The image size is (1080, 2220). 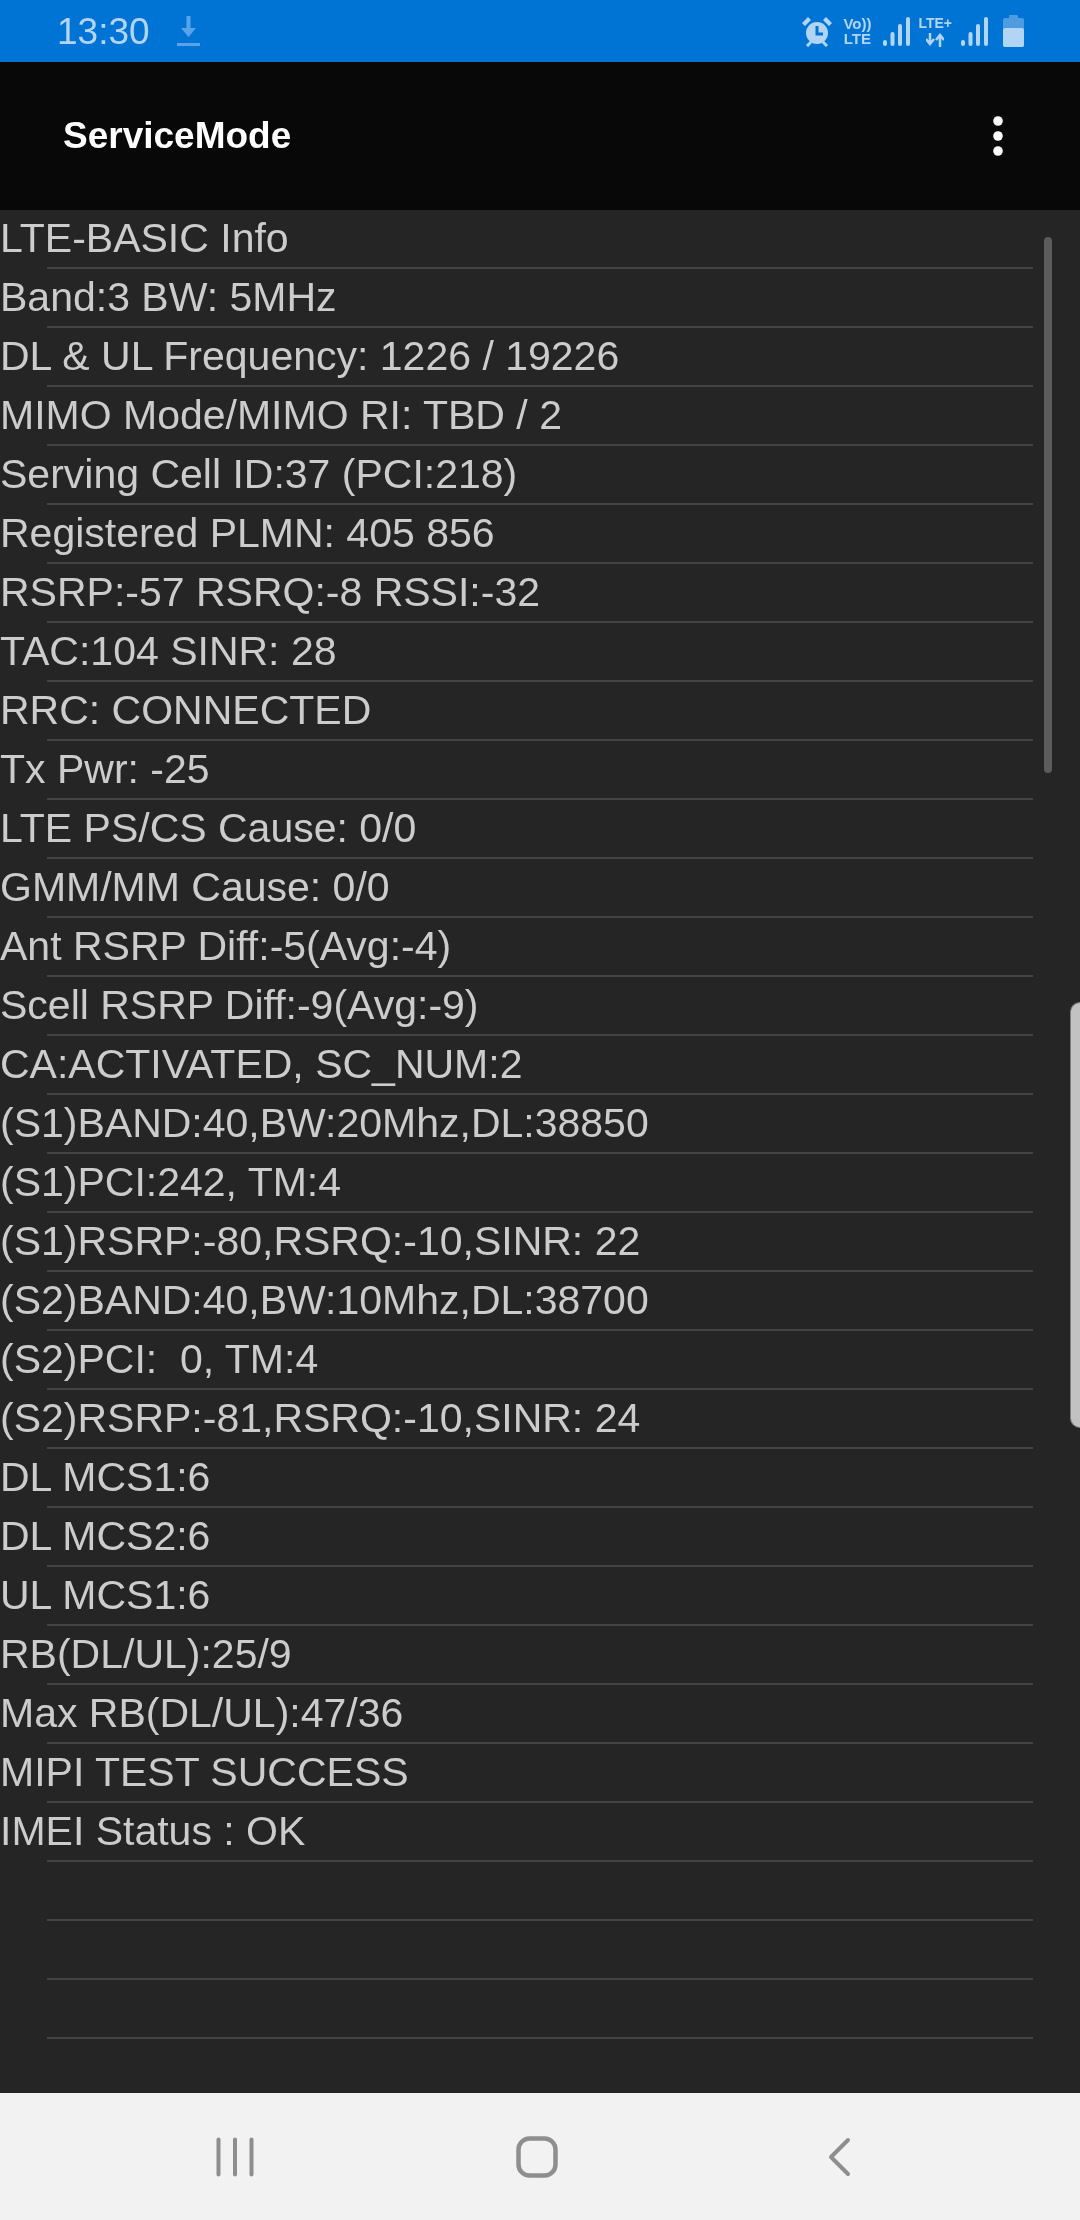 What do you see at coordinates (103, 31) in the screenshot?
I see `clock-time: 13:30` at bounding box center [103, 31].